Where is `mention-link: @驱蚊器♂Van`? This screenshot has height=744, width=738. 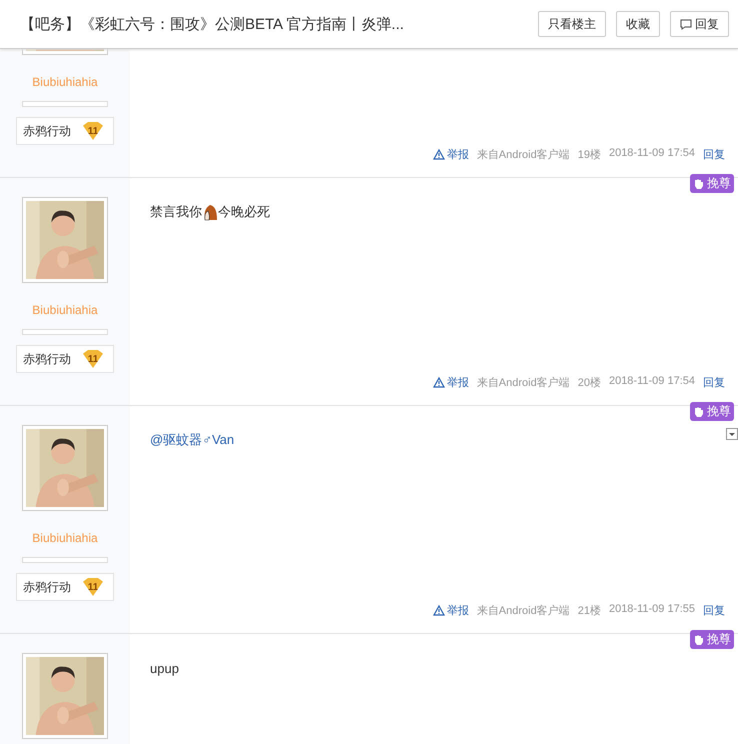 mention-link: @驱蚊器♂Van is located at coordinates (192, 440).